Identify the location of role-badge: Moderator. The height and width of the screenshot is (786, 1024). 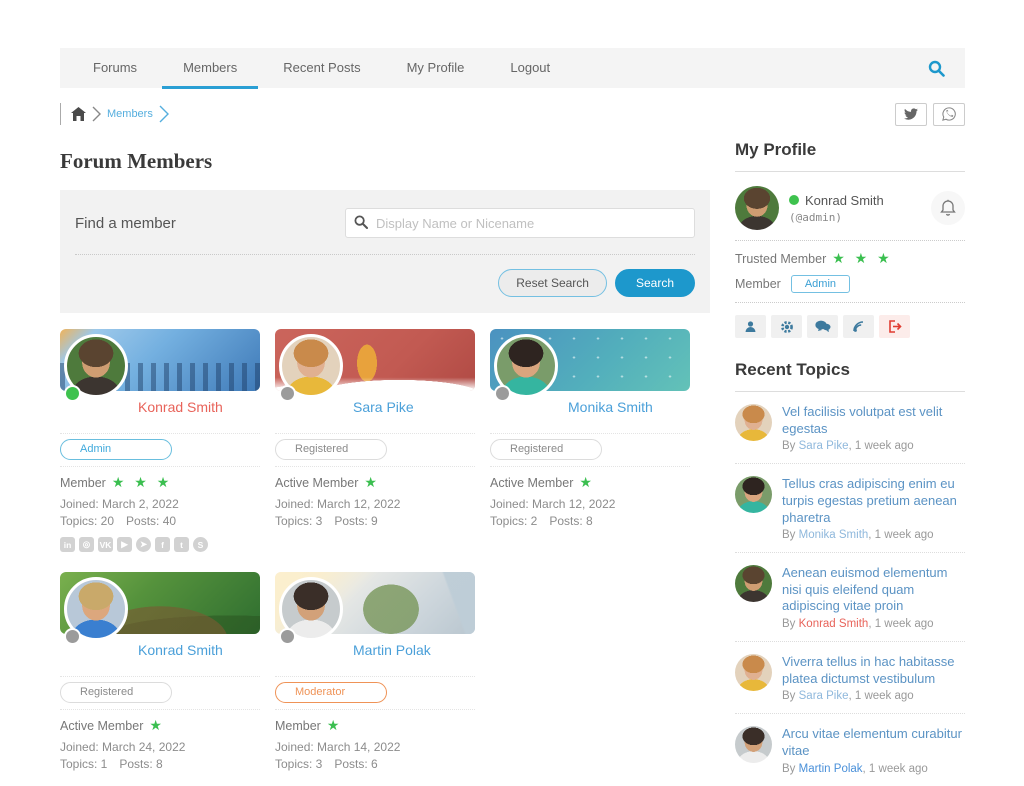
(331, 692).